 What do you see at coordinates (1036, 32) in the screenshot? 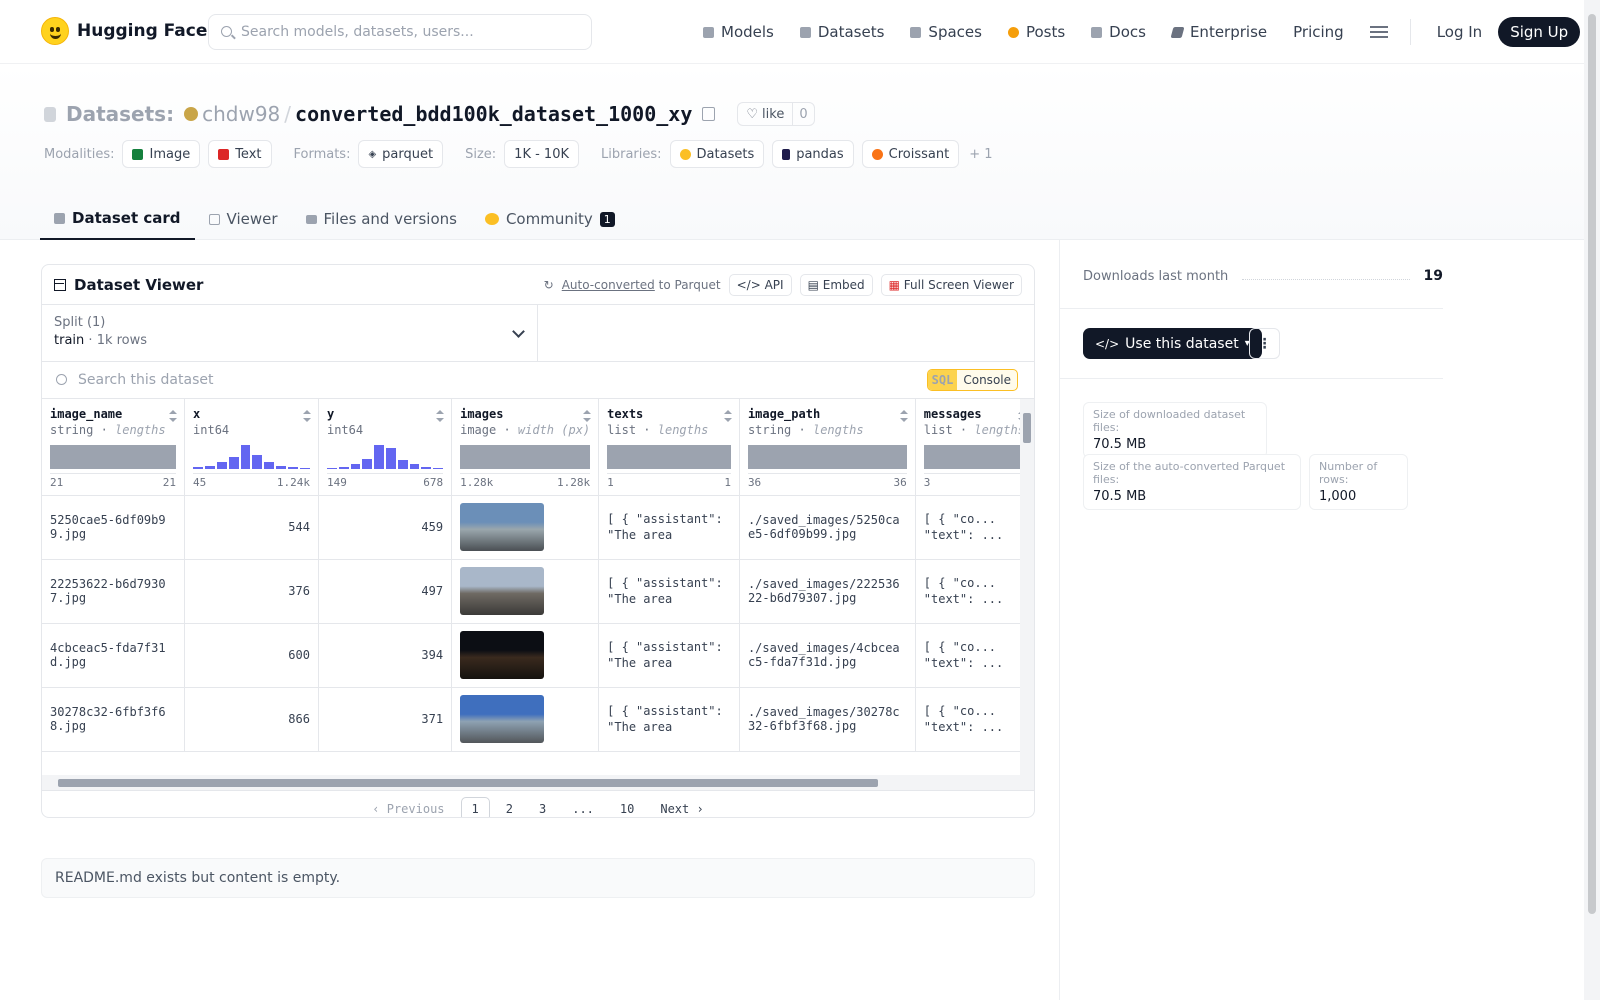
I see `nav-posts: Posts` at bounding box center [1036, 32].